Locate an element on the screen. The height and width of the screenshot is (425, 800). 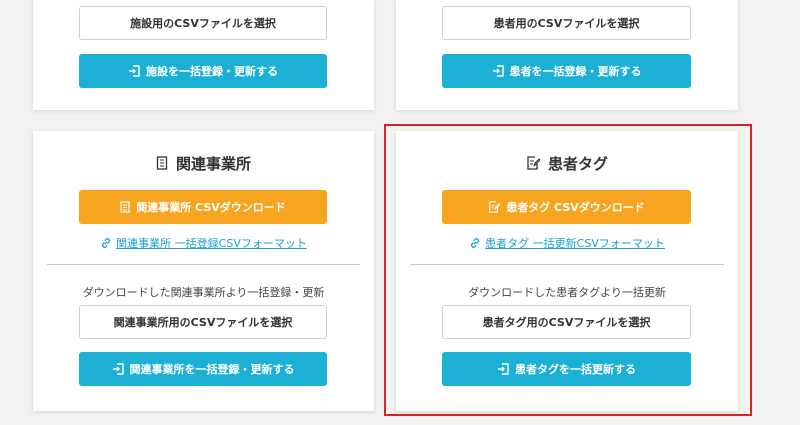
related-office-title: 関連事業所 is located at coordinates (203, 163).